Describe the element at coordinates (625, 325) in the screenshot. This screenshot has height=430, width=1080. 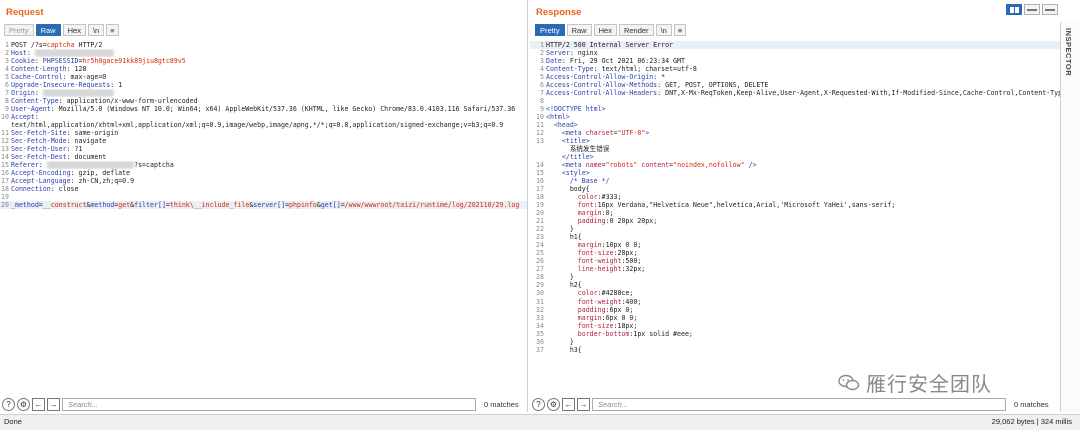
I see `code-token: :18px;` at that location.